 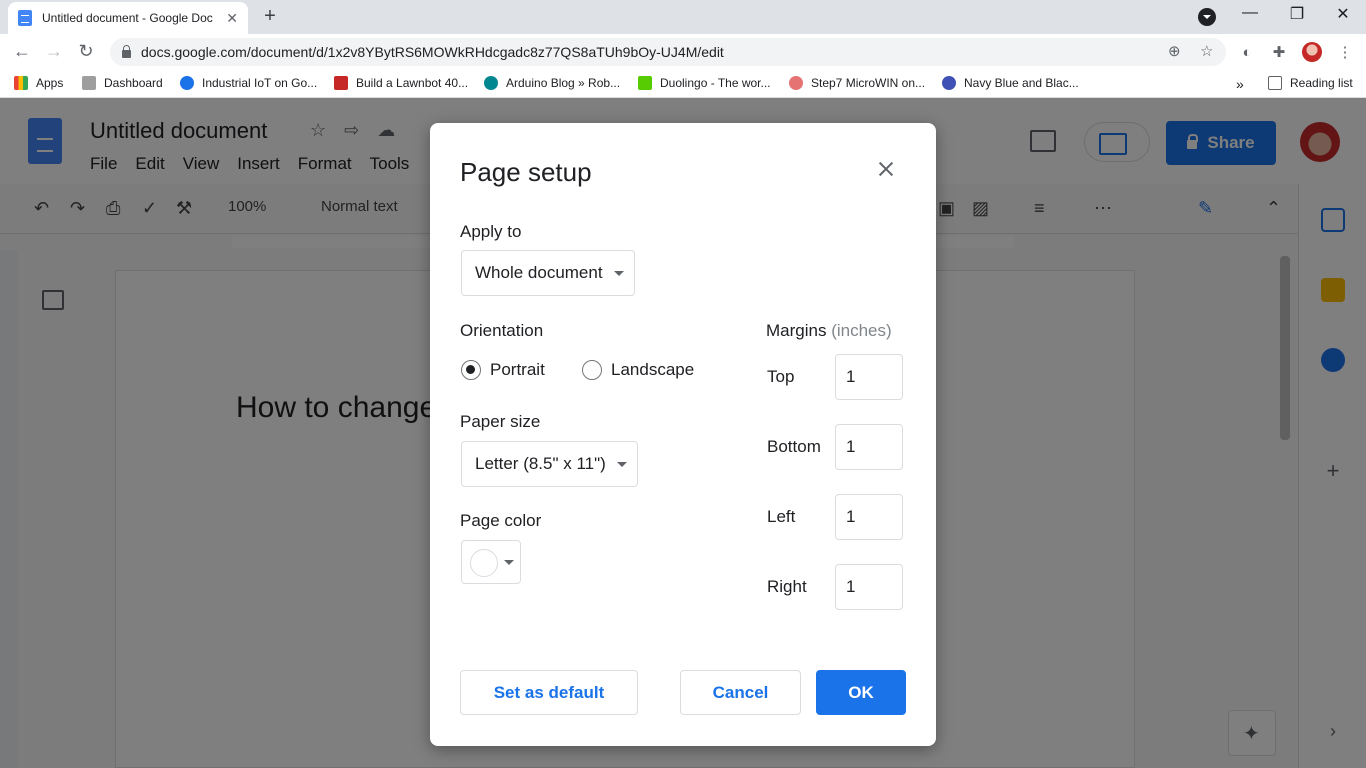 What do you see at coordinates (501, 520) in the screenshot?
I see `page-color-label: Page color` at bounding box center [501, 520].